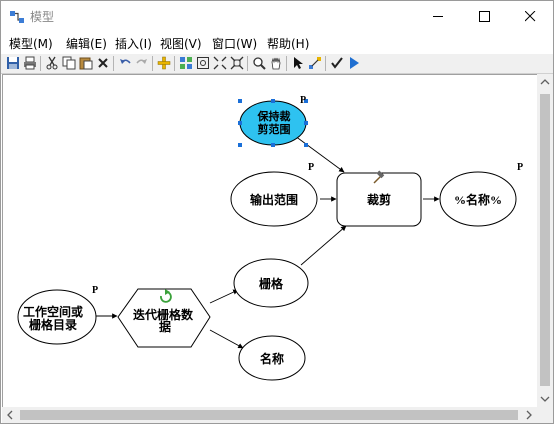  What do you see at coordinates (42, 17) in the screenshot?
I see `window-title: 模型` at bounding box center [42, 17].